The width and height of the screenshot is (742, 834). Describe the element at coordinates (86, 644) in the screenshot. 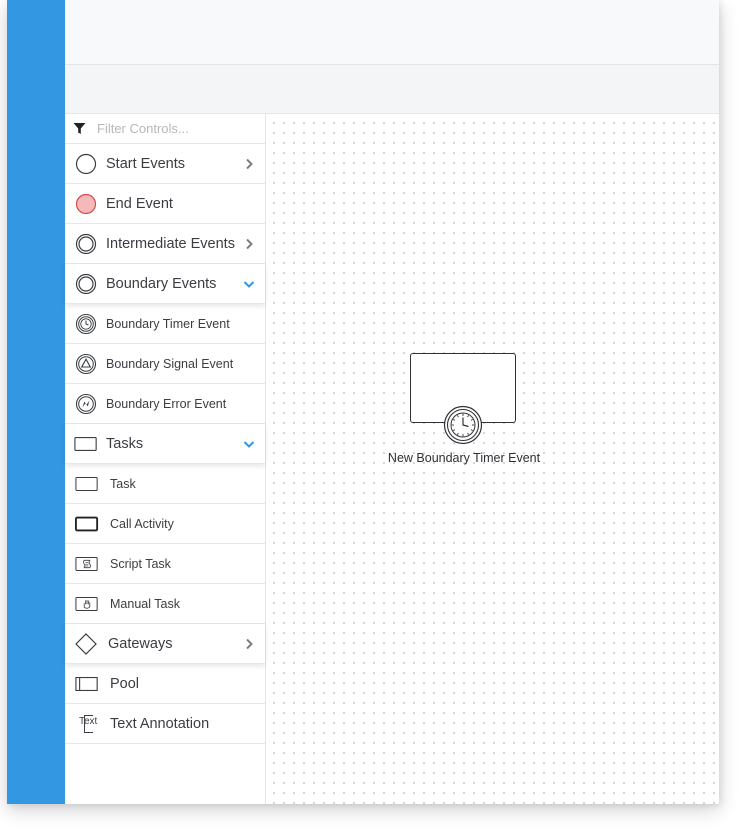

I see `diamond-icon` at that location.